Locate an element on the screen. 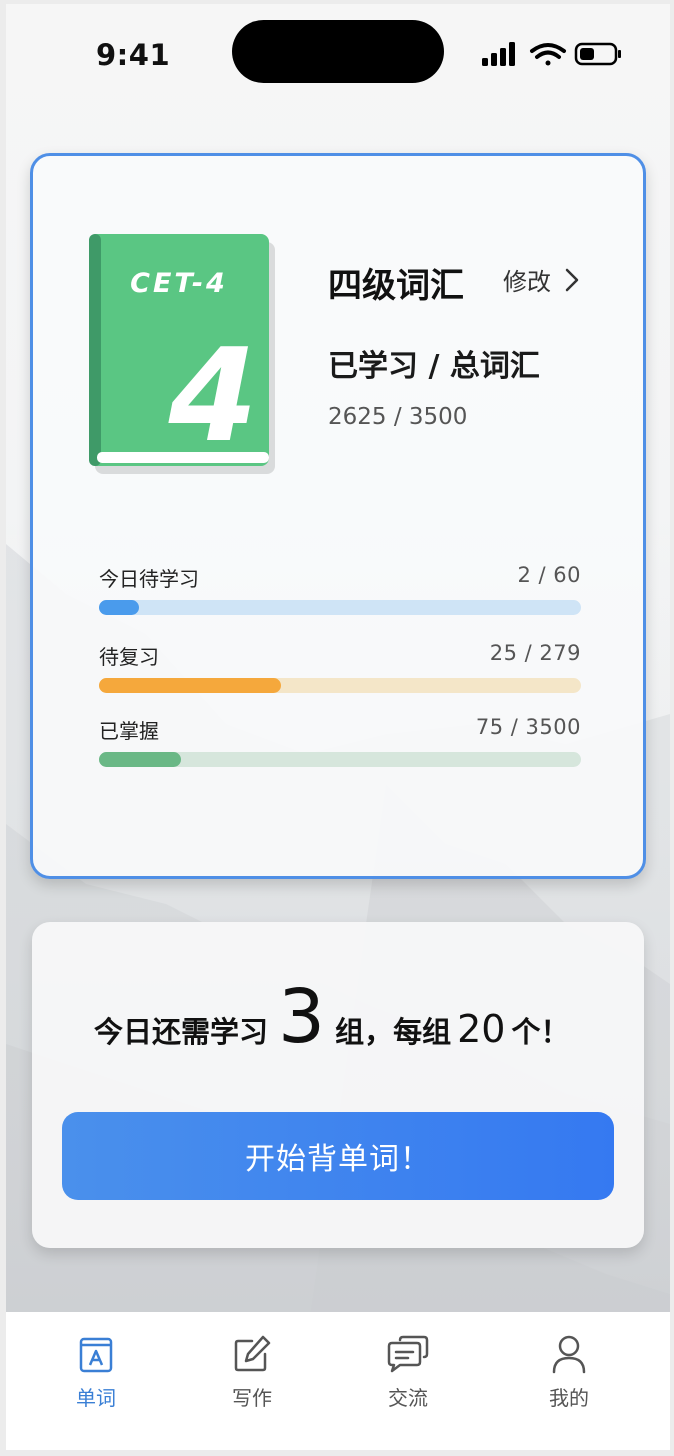 This screenshot has width=674, height=1456. learned-total-count: 2625 / 3500 is located at coordinates (398, 417).